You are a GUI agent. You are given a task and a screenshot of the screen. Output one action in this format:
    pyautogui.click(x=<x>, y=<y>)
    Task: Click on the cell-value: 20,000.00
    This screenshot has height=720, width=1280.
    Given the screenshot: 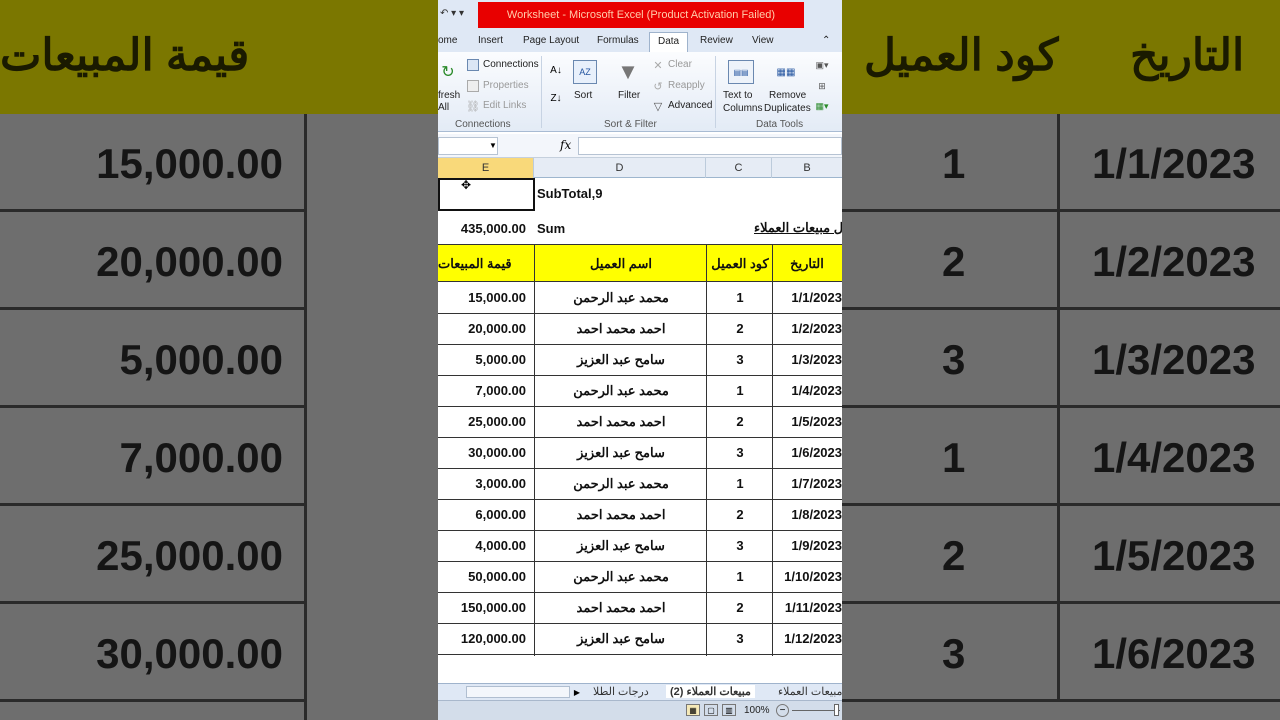 What is the action you would take?
    pyautogui.click(x=483, y=328)
    